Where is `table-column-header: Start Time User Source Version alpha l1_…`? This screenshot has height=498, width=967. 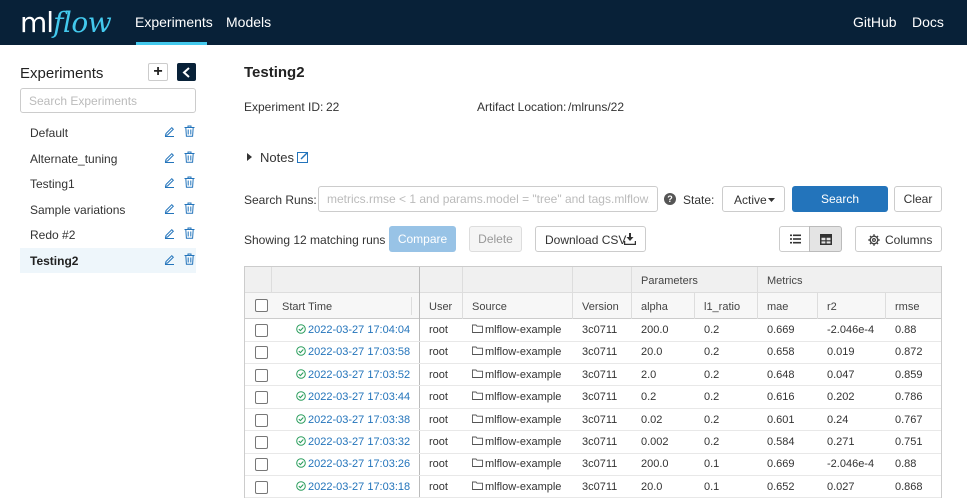
table-column-header: Start Time User Source Version alpha l1_… is located at coordinates (593, 306).